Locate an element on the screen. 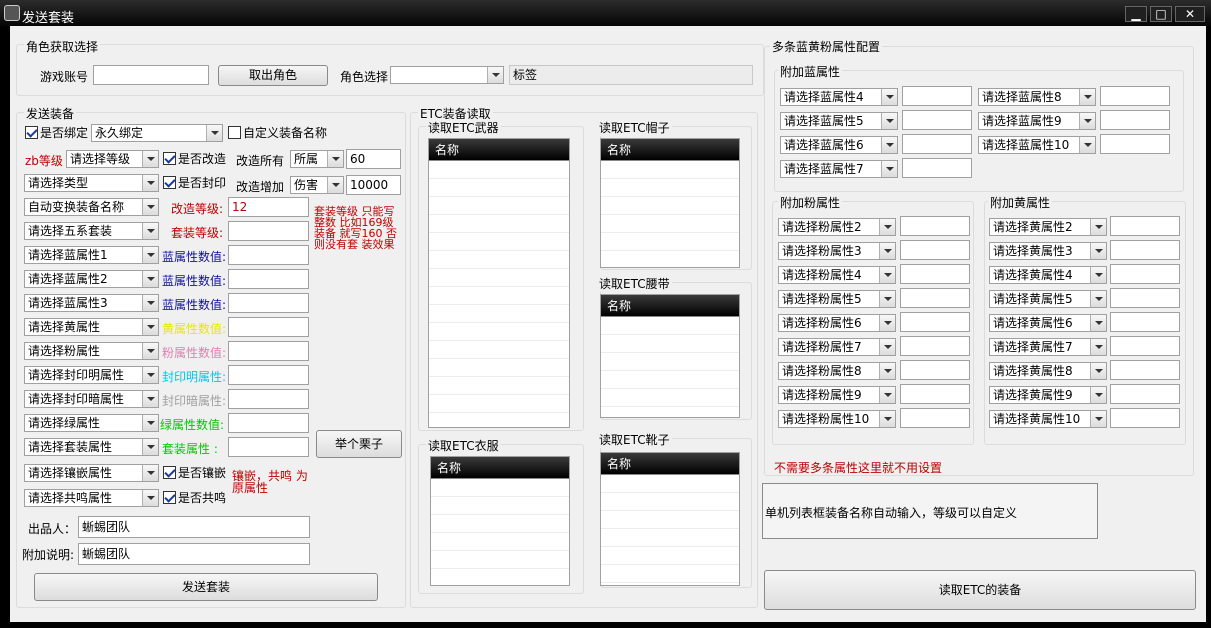 This screenshot has width=1211, height=628. etc-shoes-label: 读取ETC靴子 is located at coordinates (634, 439).